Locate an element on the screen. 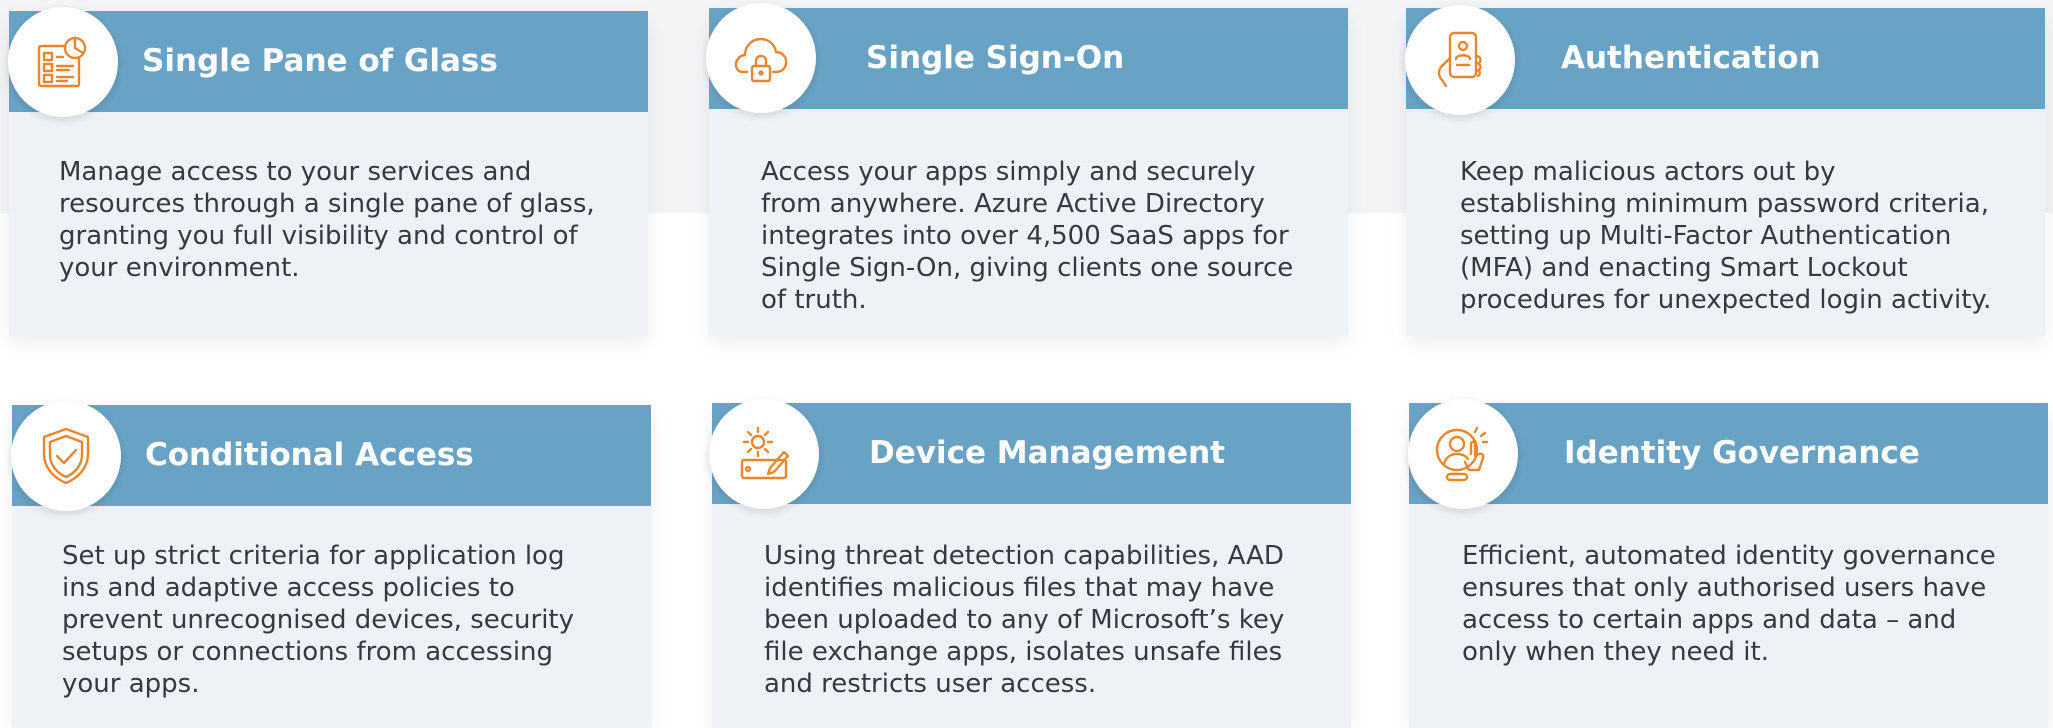  card-title: Conditional Access is located at coordinates (309, 455).